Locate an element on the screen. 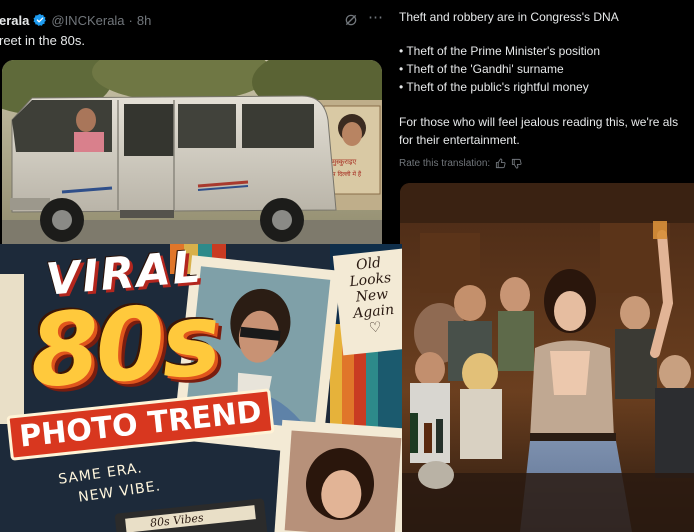  poster-note: Old Looks New Again ♡ is located at coordinates (372, 296).